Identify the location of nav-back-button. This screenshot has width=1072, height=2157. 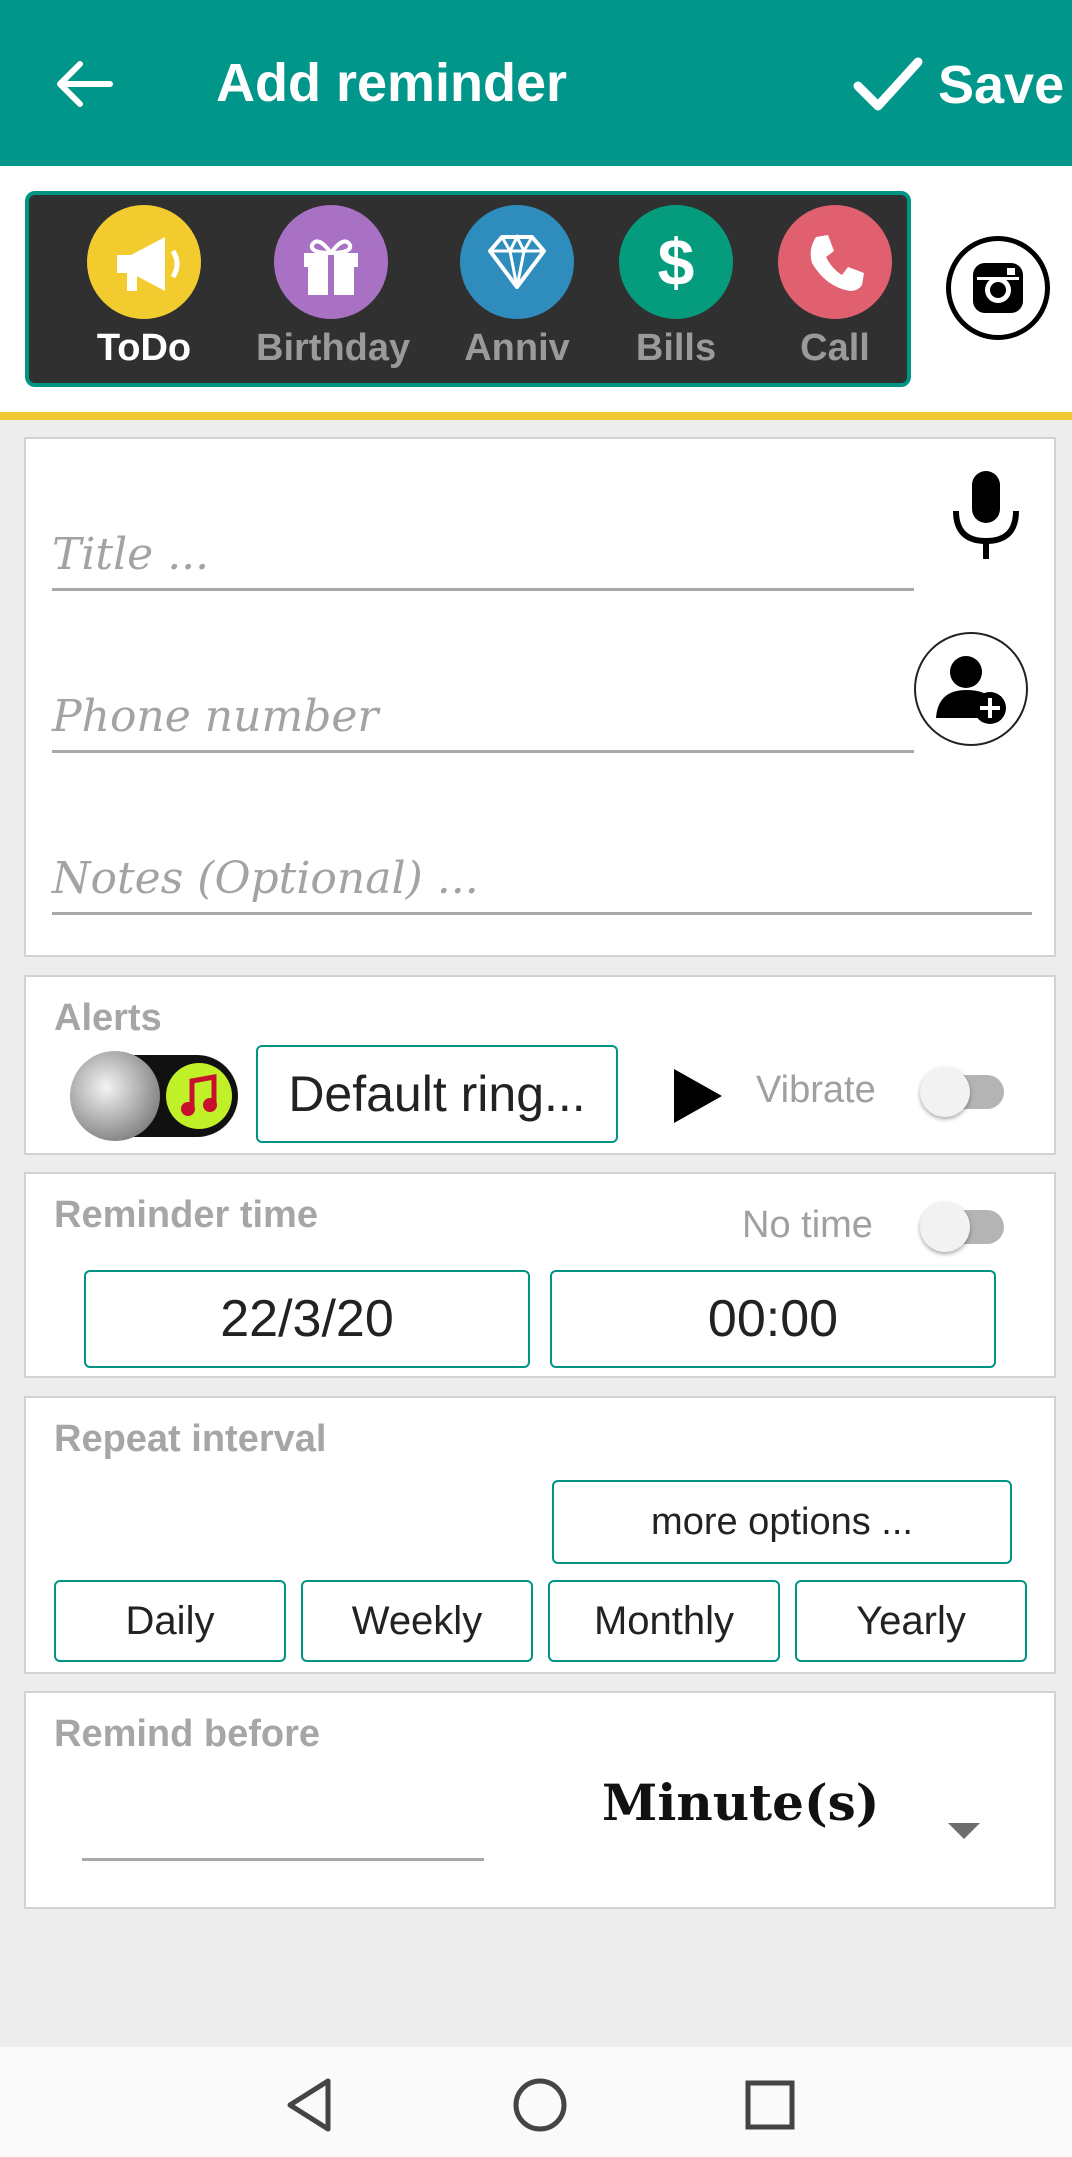
(310, 2105).